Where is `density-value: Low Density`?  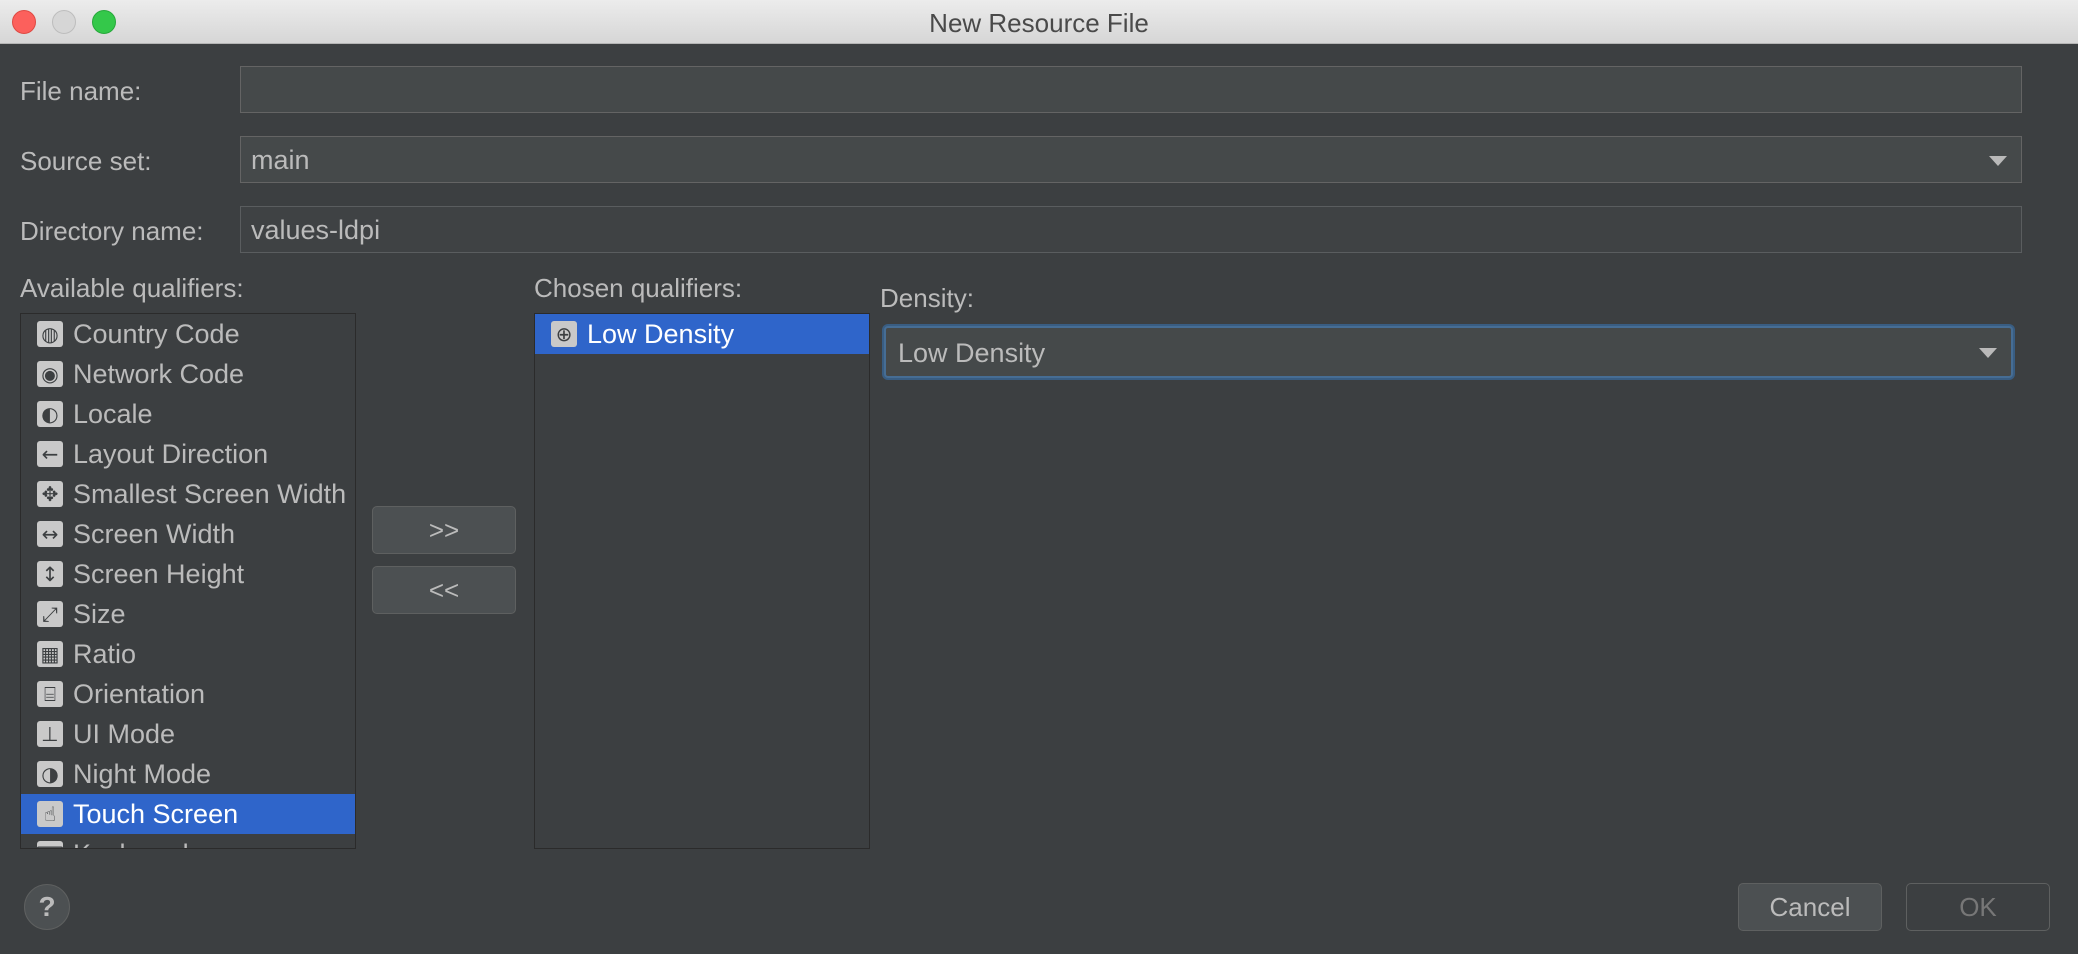
density-value: Low Density is located at coordinates (972, 353).